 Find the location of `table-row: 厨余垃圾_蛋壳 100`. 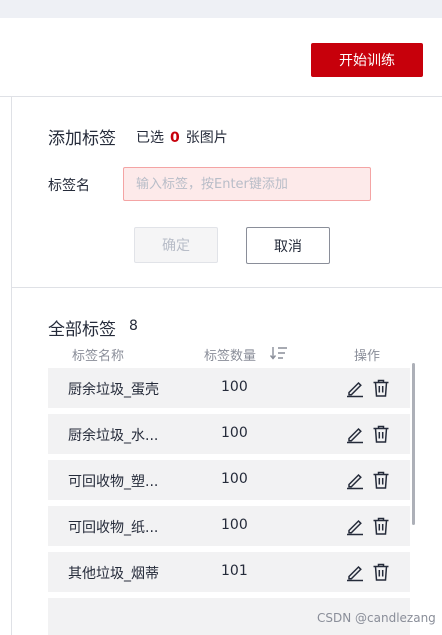

table-row: 厨余垃圾_蛋壳 100 is located at coordinates (229, 388).